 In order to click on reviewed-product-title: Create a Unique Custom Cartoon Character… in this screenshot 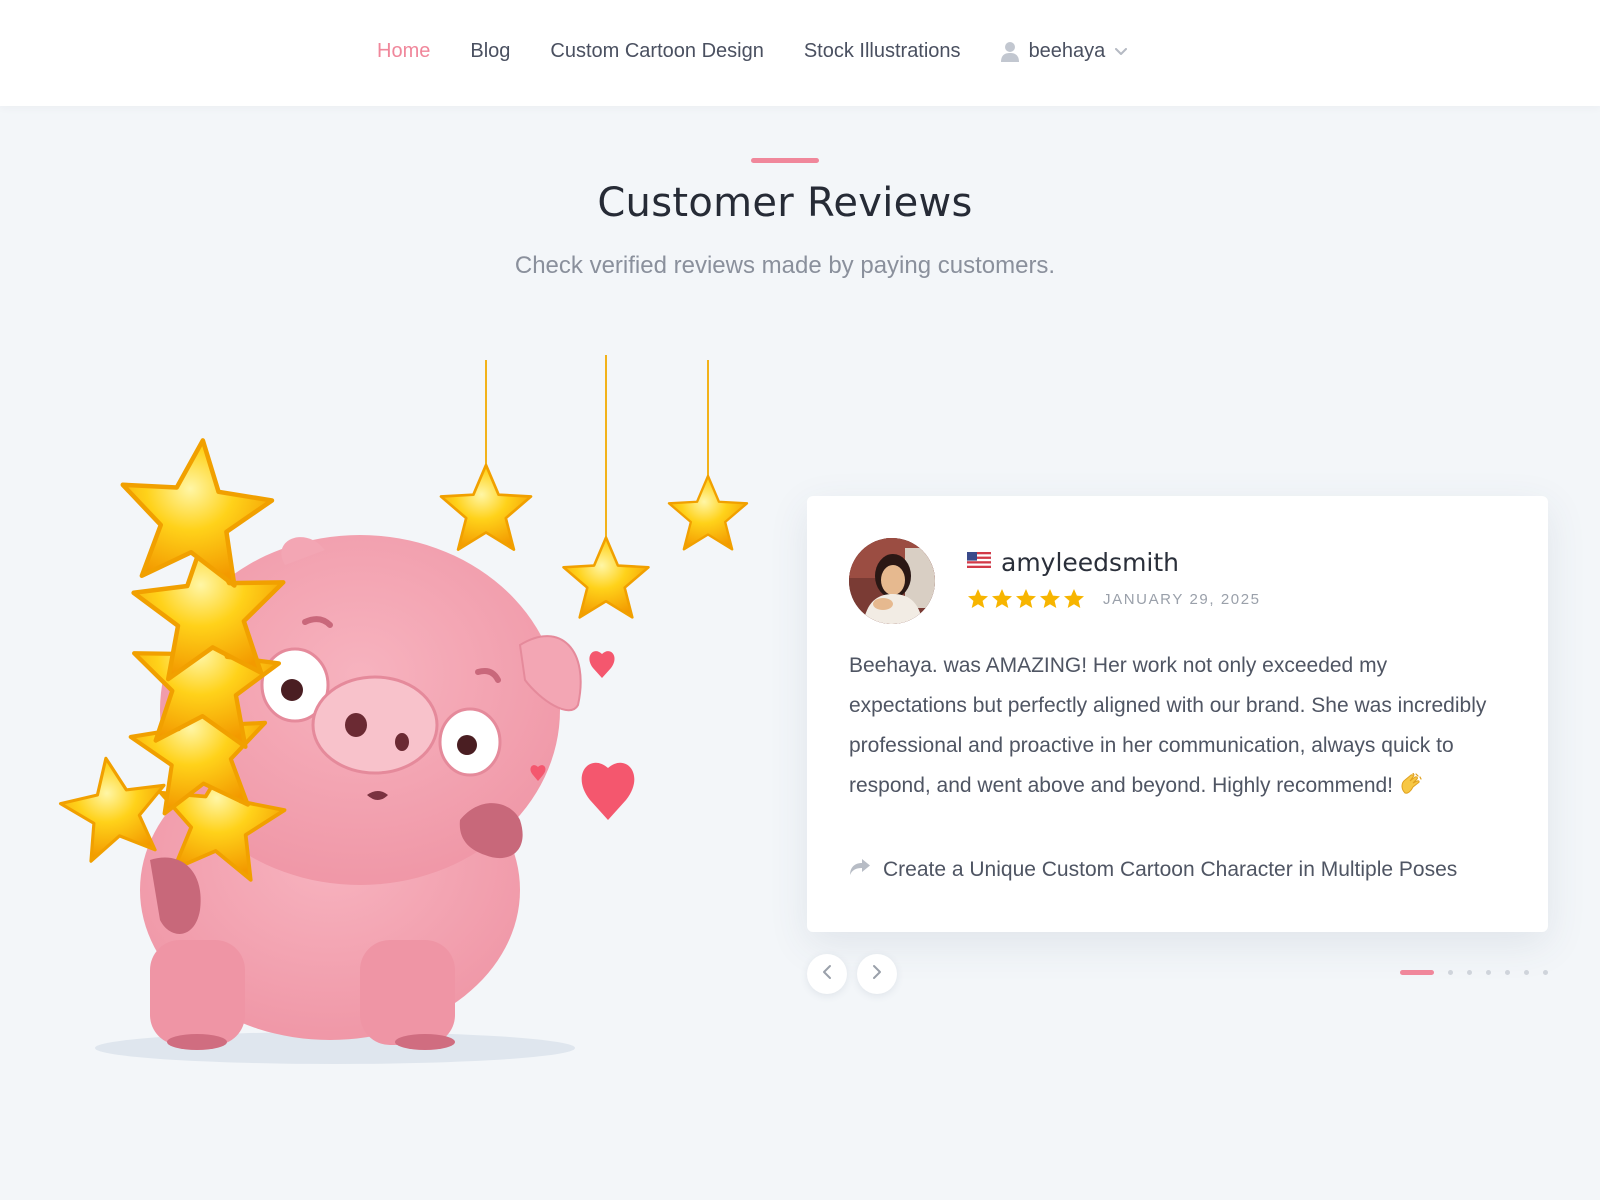, I will do `click(1170, 869)`.